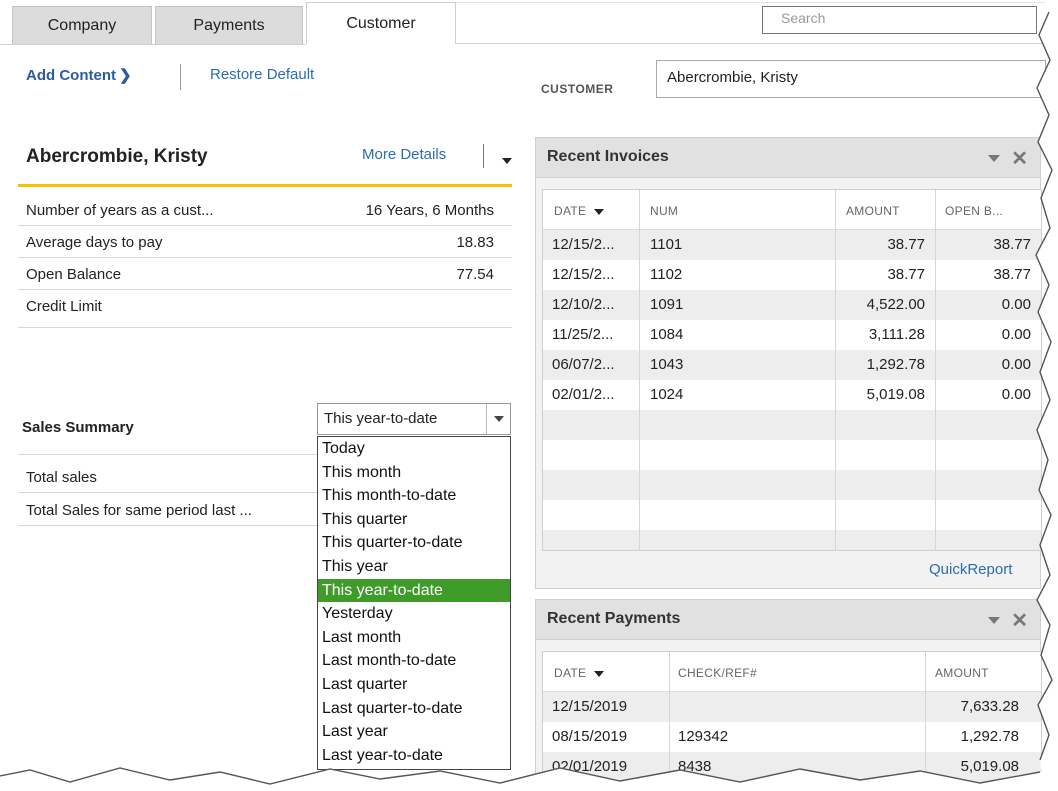  I want to click on info-row-days-to-pay: Average days to pay 18.83, so click(265, 242).